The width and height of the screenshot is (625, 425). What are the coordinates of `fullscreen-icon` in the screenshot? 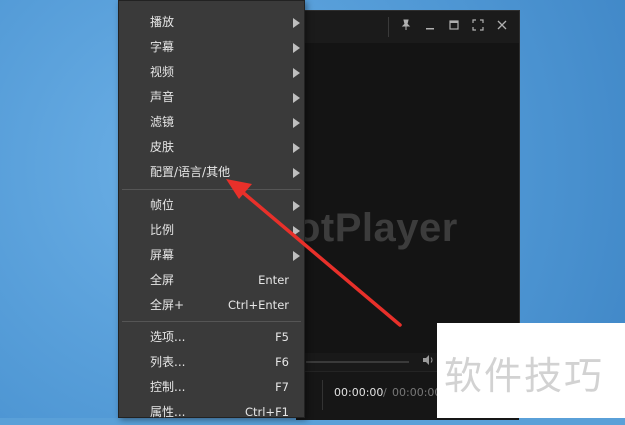 It's located at (478, 27).